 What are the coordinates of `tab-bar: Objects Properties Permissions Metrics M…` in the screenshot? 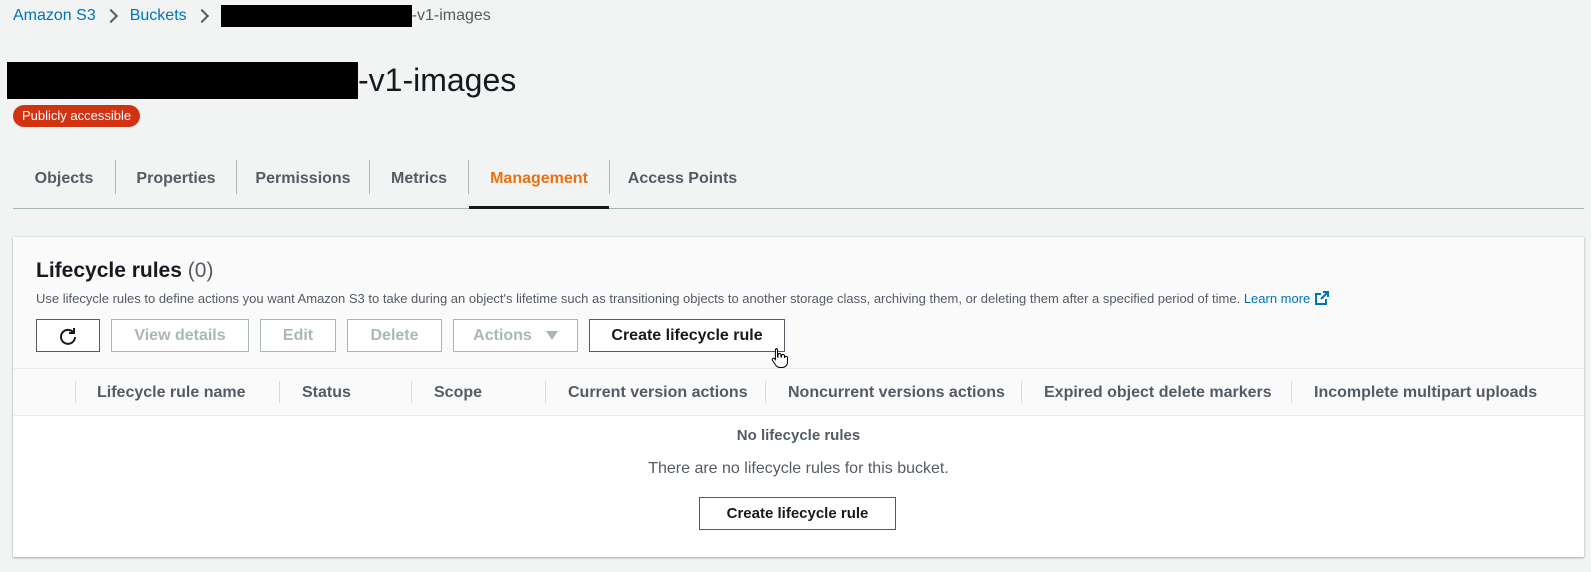 It's located at (798, 179).